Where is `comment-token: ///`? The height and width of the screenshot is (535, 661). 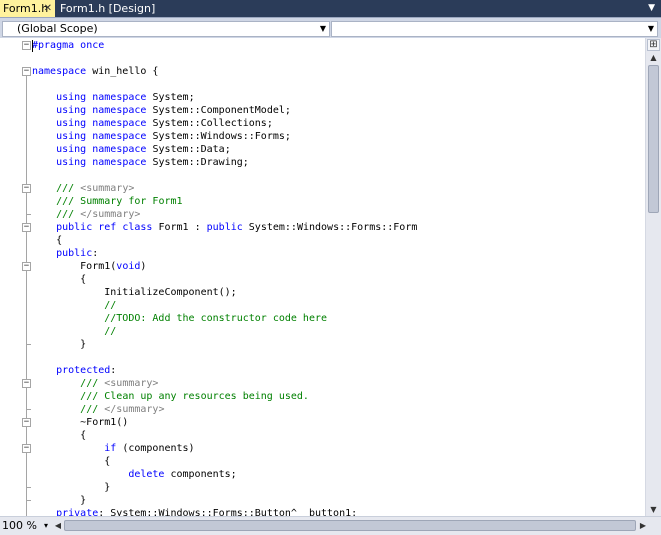
comment-token: /// is located at coordinates (68, 188).